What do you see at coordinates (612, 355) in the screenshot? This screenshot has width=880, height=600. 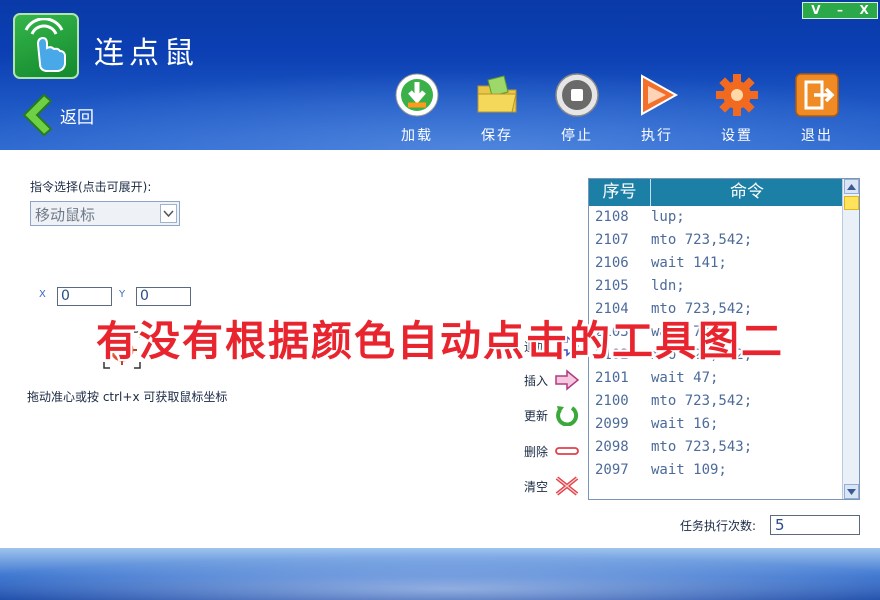 I see `row-index: 2102` at bounding box center [612, 355].